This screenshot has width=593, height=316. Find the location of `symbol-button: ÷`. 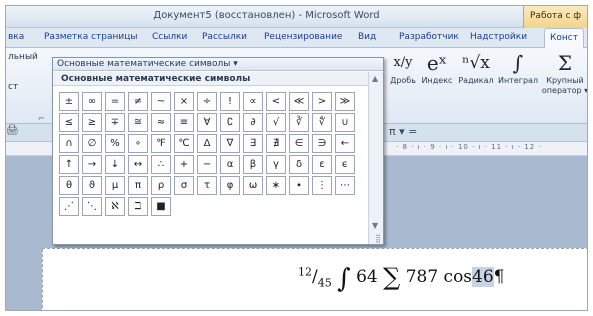

symbol-button: ÷ is located at coordinates (207, 101).